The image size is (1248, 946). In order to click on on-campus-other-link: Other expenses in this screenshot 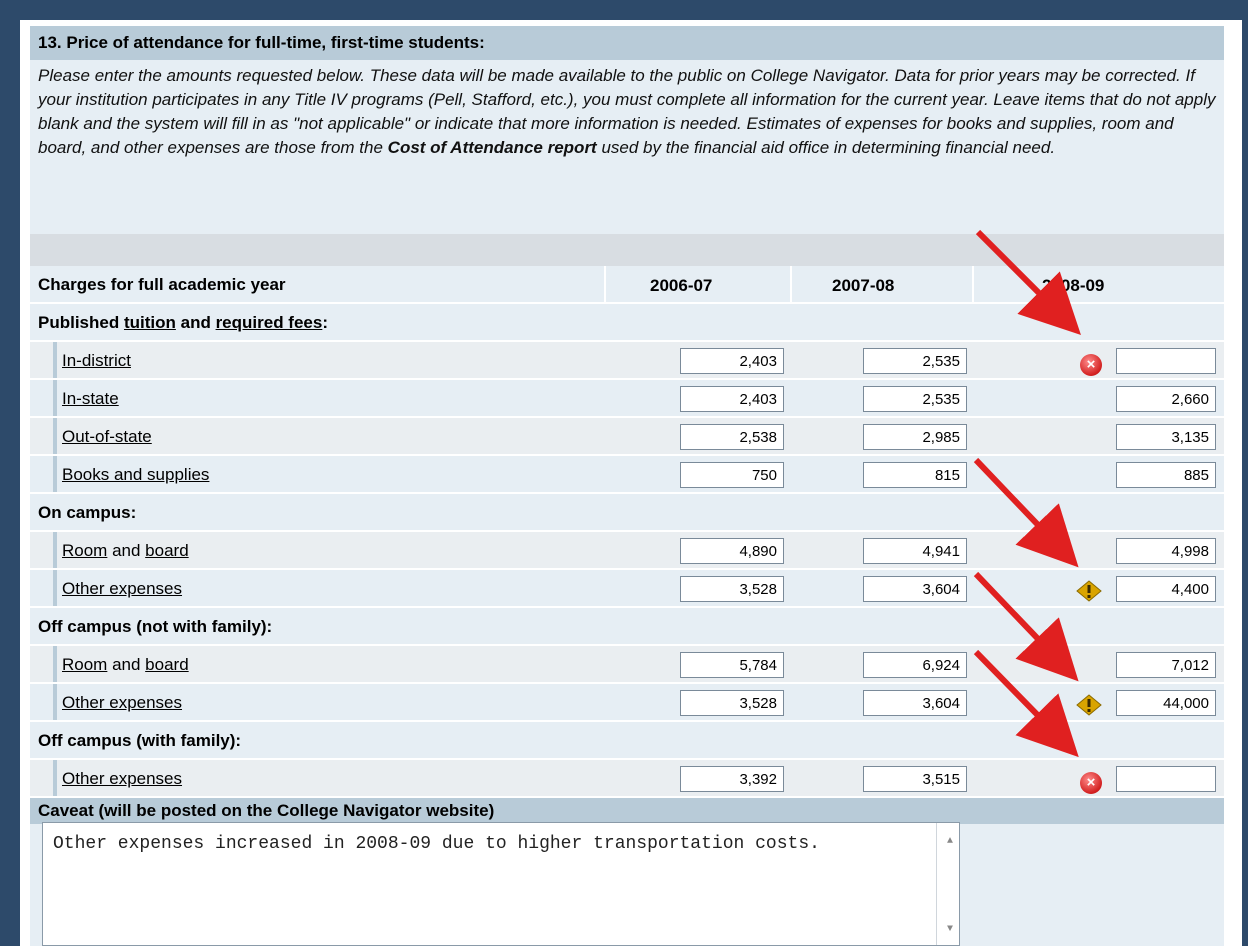, I will do `click(122, 589)`.